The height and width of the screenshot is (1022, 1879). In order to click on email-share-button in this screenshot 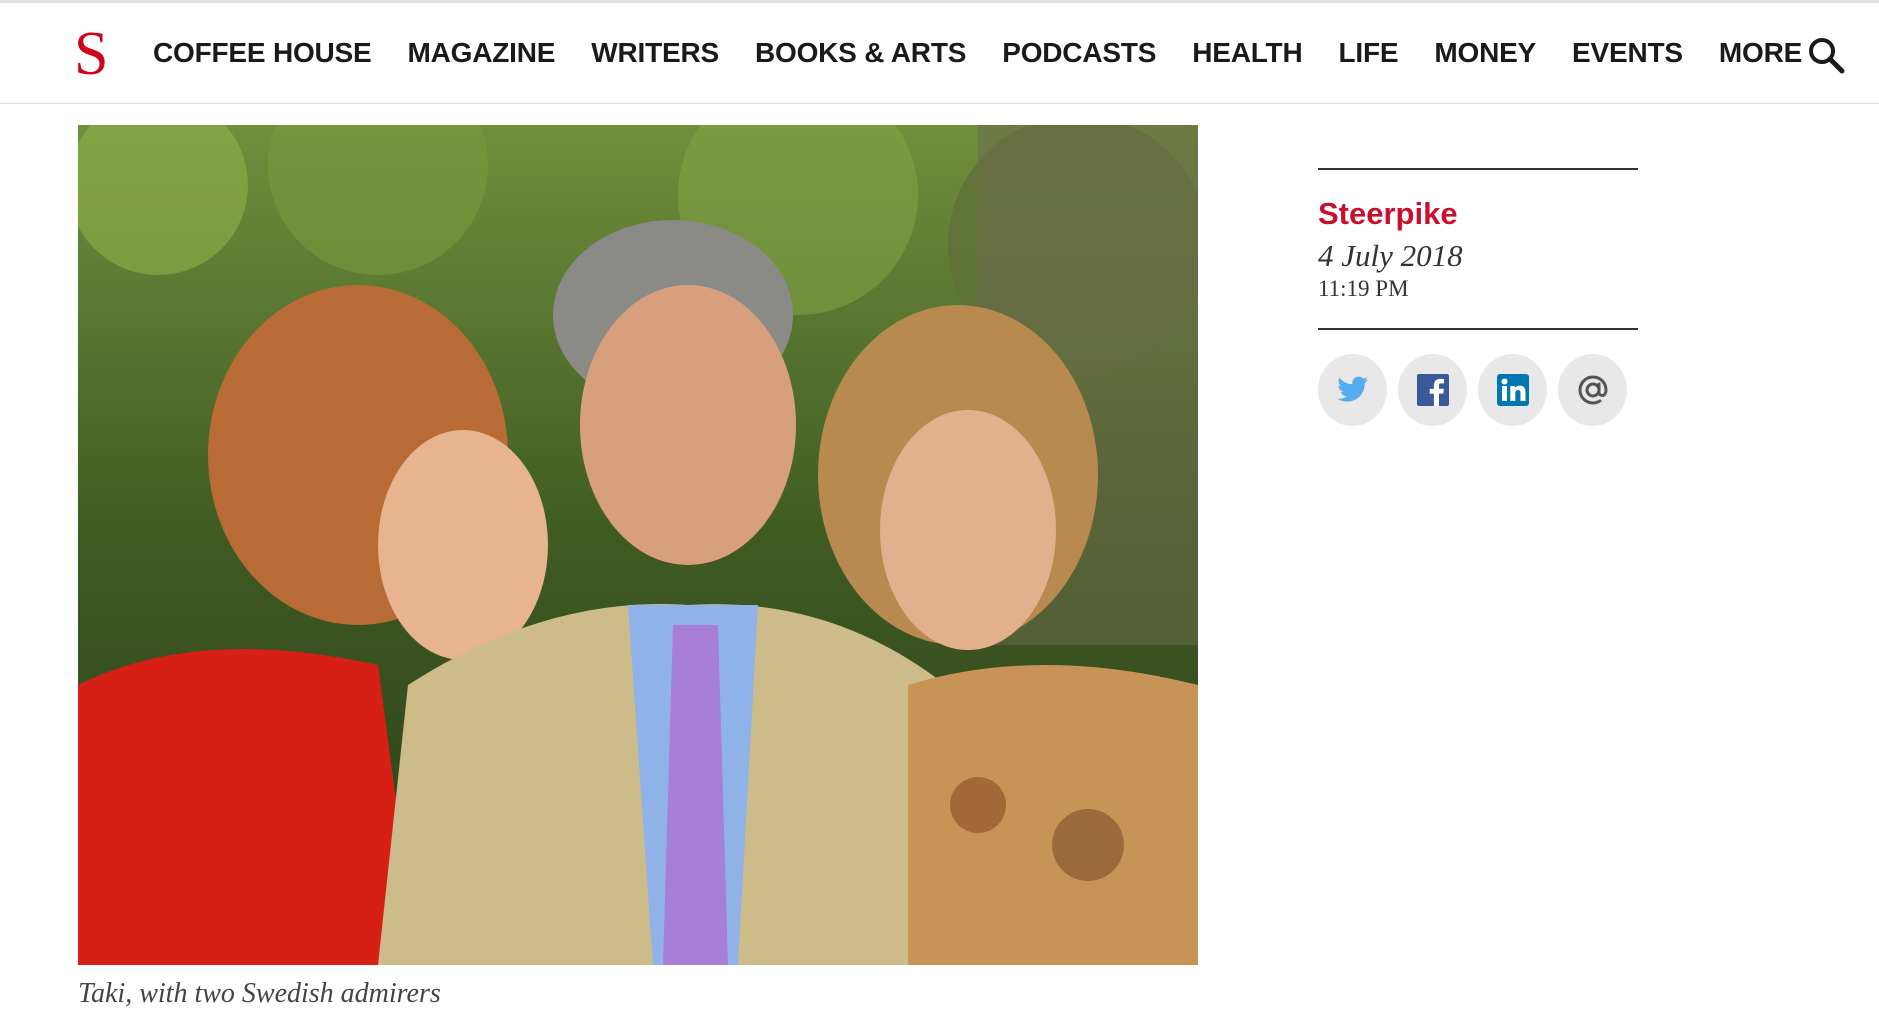, I will do `click(1592, 390)`.